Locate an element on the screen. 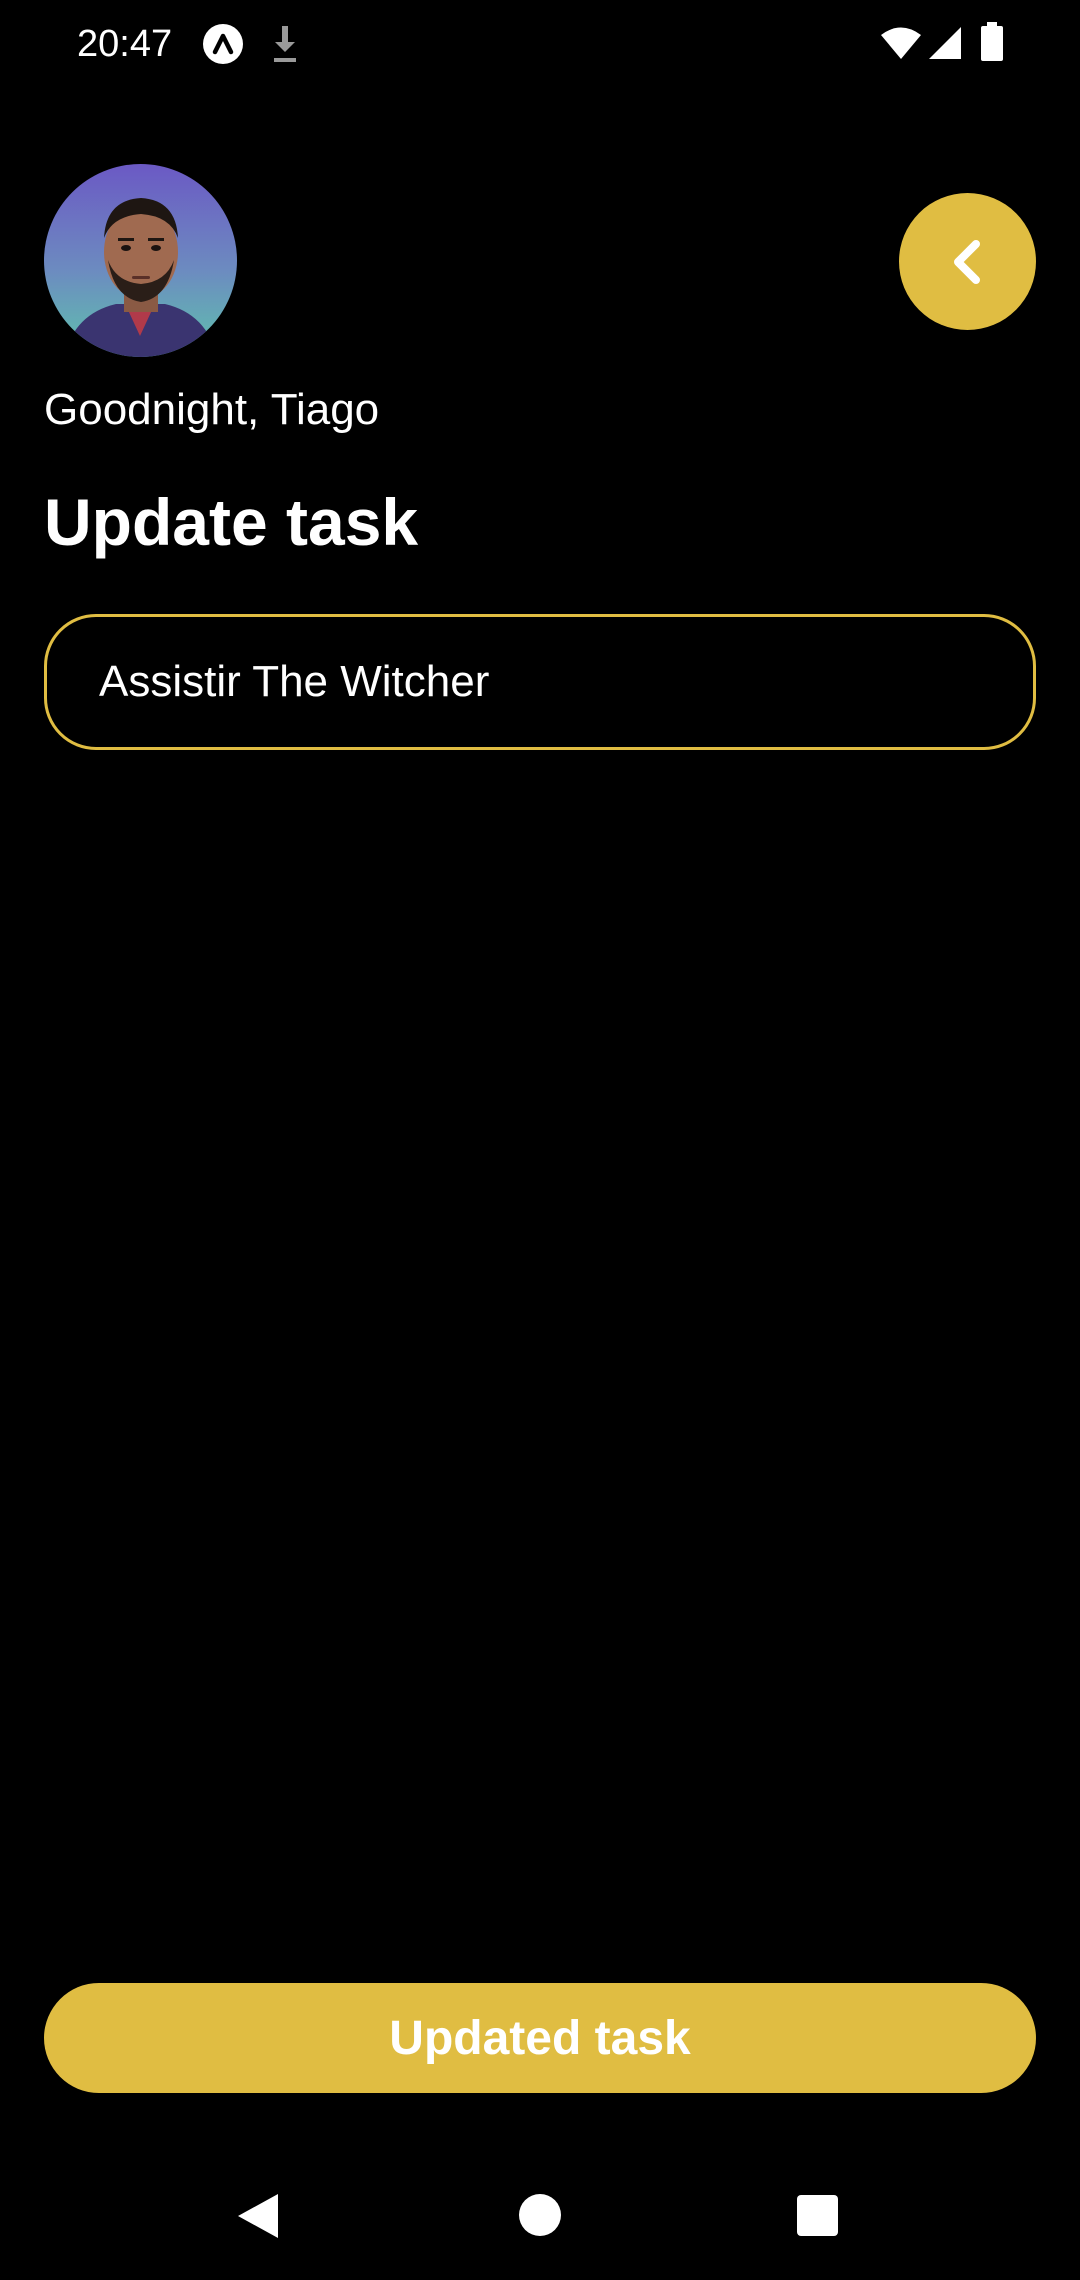  avatar is located at coordinates (140, 260).